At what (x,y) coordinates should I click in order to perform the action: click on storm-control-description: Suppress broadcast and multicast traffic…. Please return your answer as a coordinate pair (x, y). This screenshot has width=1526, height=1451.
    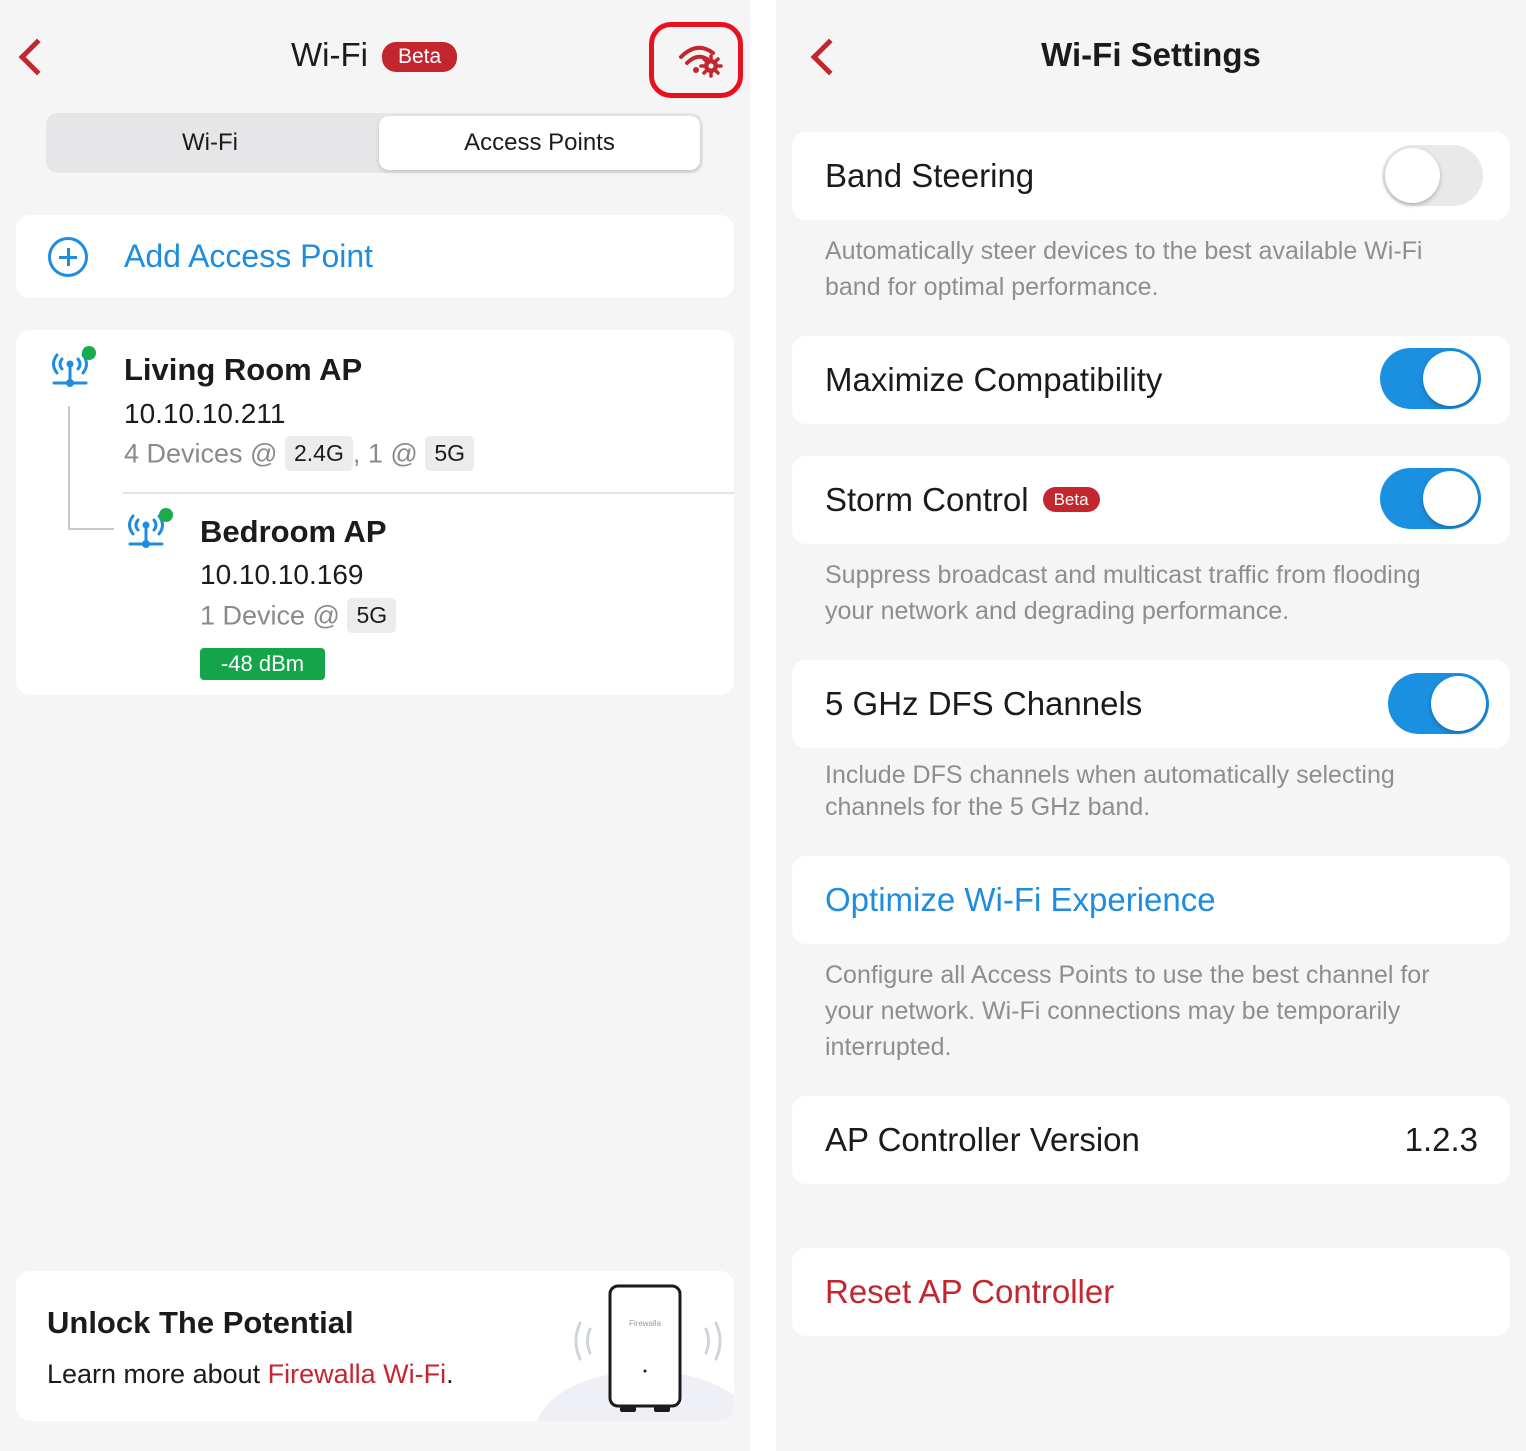
    Looking at the image, I should click on (1123, 593).